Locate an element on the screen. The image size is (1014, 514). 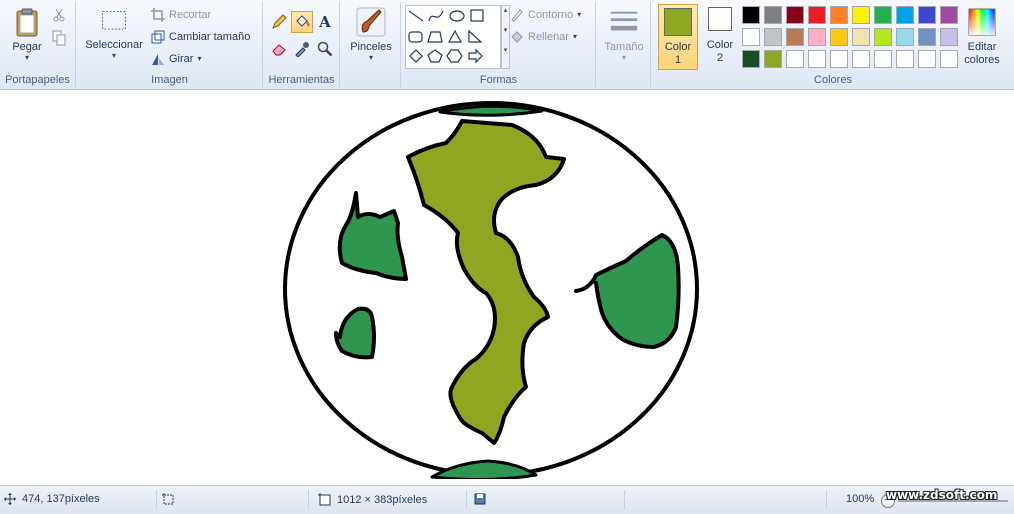
polygon-shape-icon is located at coordinates (435, 37).